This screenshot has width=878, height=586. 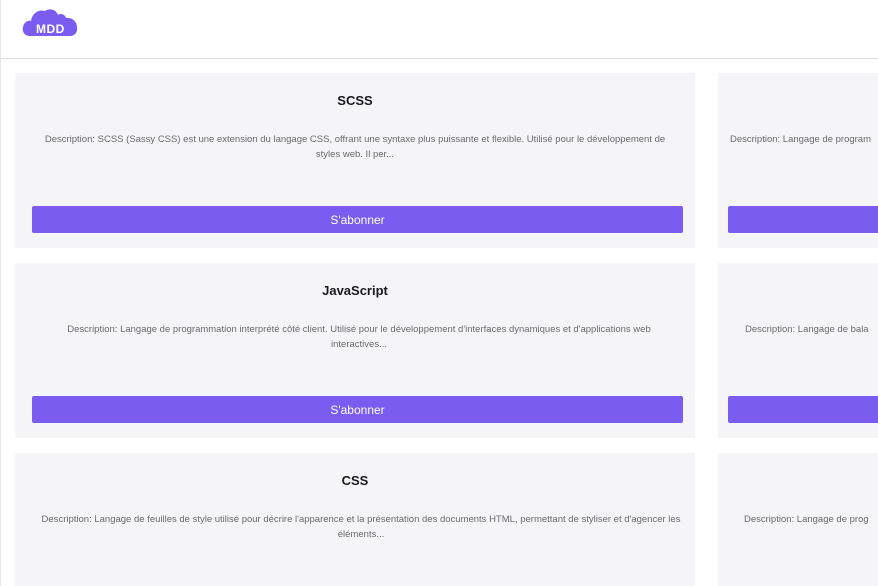 I want to click on topic-card: Description: Langage de bala, so click(x=798, y=350).